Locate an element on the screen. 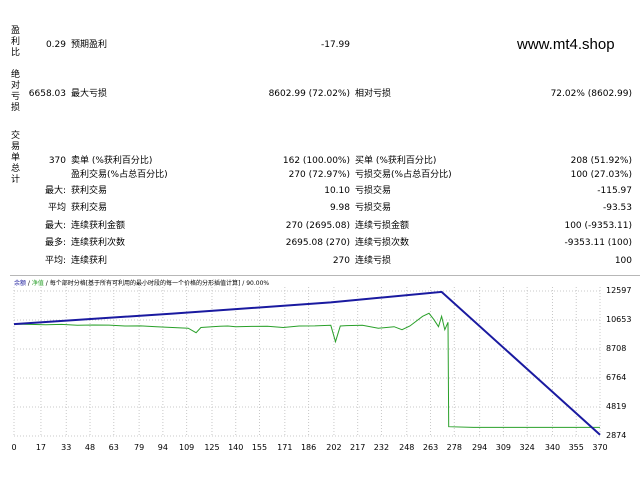 The width and height of the screenshot is (640, 480). expected-payoff-label: 预期盈利 is located at coordinates (89, 45).